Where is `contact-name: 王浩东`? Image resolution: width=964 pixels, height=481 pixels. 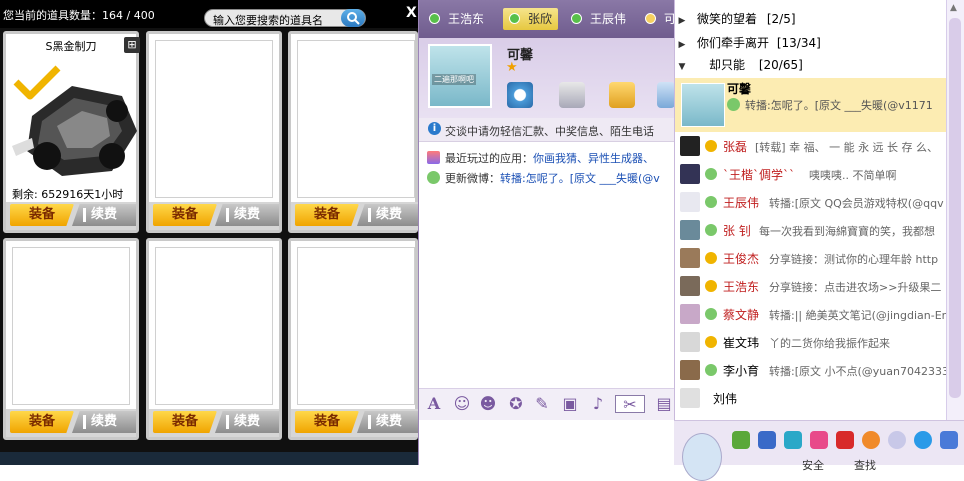
contact-name: 王浩东 is located at coordinates (741, 287).